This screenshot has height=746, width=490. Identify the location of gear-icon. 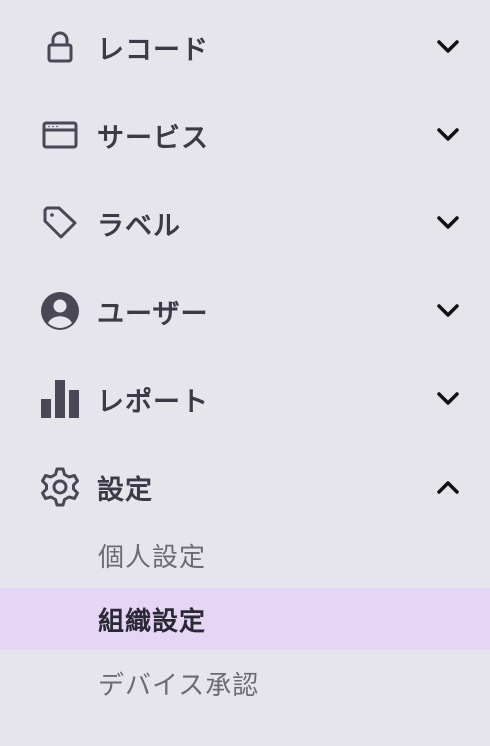
(60, 487).